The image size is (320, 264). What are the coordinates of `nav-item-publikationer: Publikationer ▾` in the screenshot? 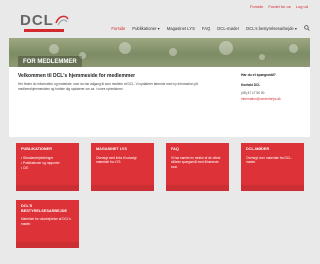 It's located at (145, 28).